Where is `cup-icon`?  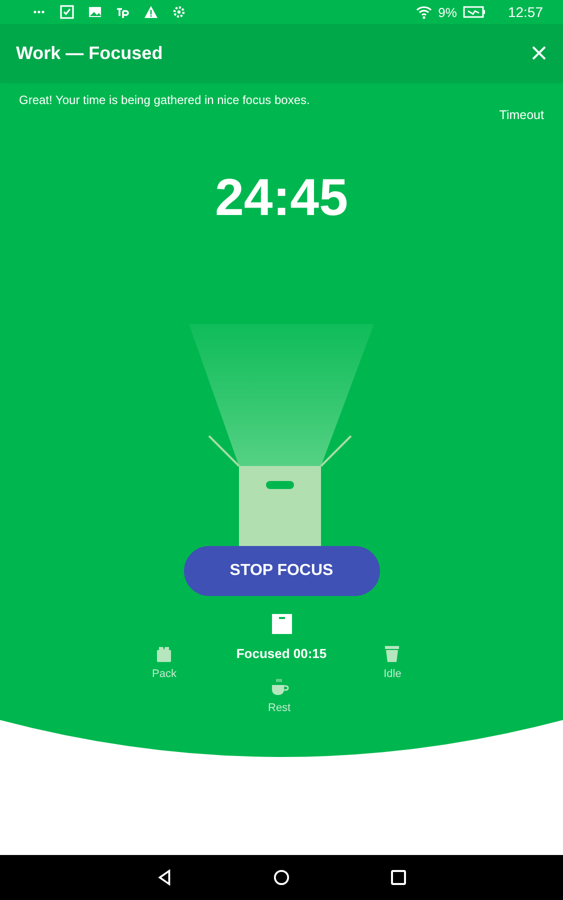
cup-icon is located at coordinates (279, 687).